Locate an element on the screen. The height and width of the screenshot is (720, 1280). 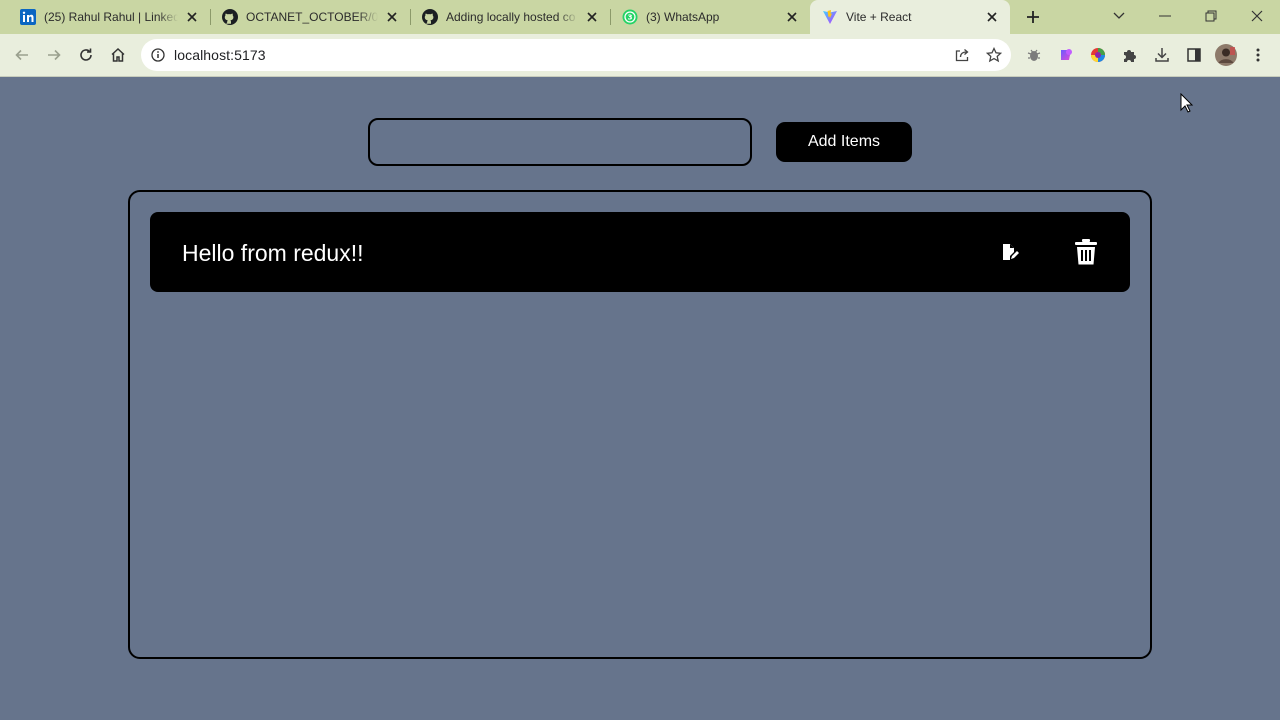
star-icon is located at coordinates (994, 55).